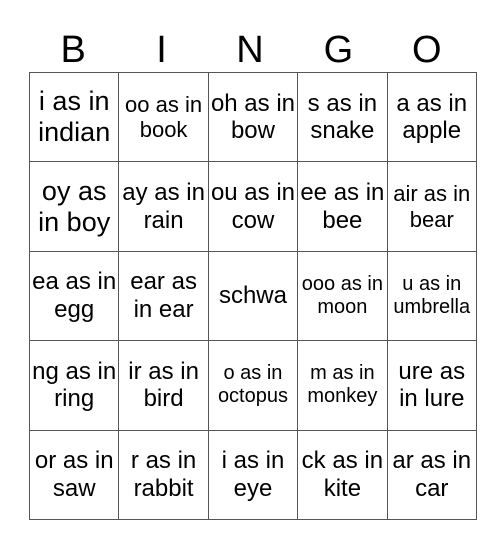  I want to click on bingo-cell: oy as in boy, so click(74, 206).